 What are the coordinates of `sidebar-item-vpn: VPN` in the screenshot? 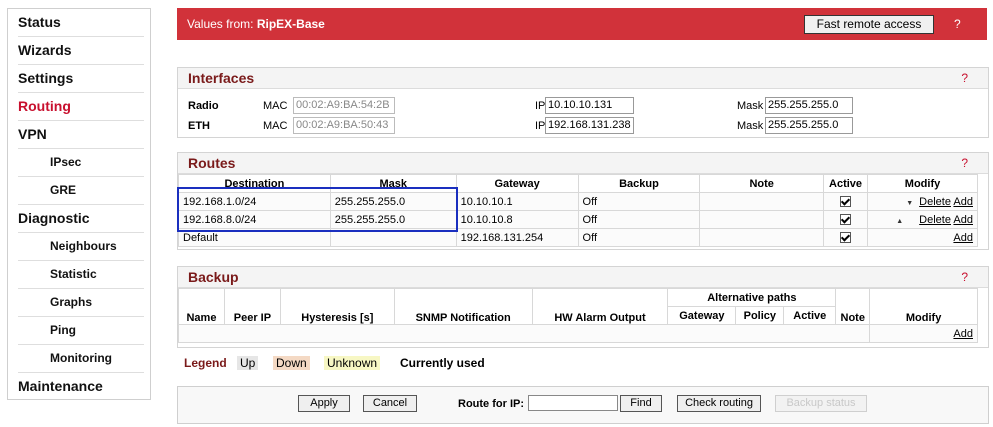 It's located at (81, 135).